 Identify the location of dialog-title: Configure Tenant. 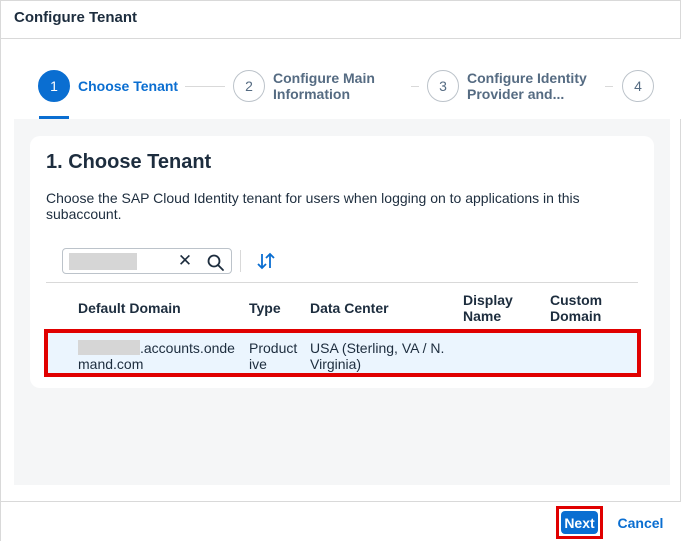
(76, 17).